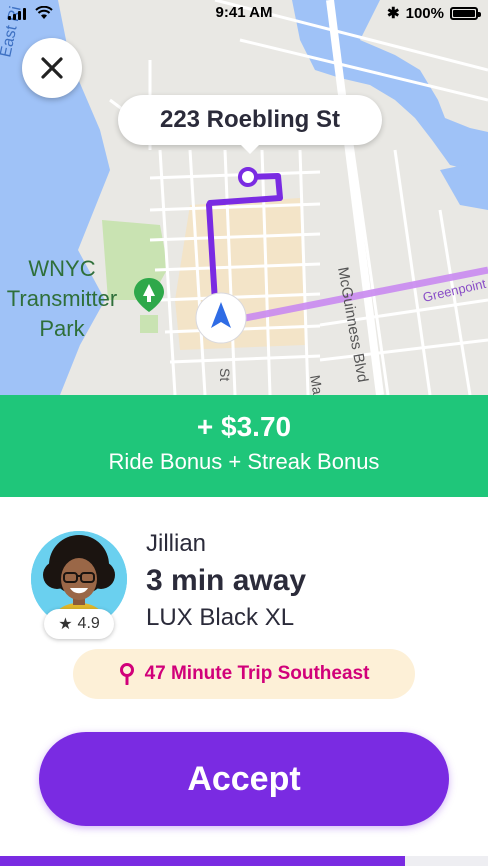  Describe the element at coordinates (176, 543) in the screenshot. I see `rider-name: Jillian` at that location.